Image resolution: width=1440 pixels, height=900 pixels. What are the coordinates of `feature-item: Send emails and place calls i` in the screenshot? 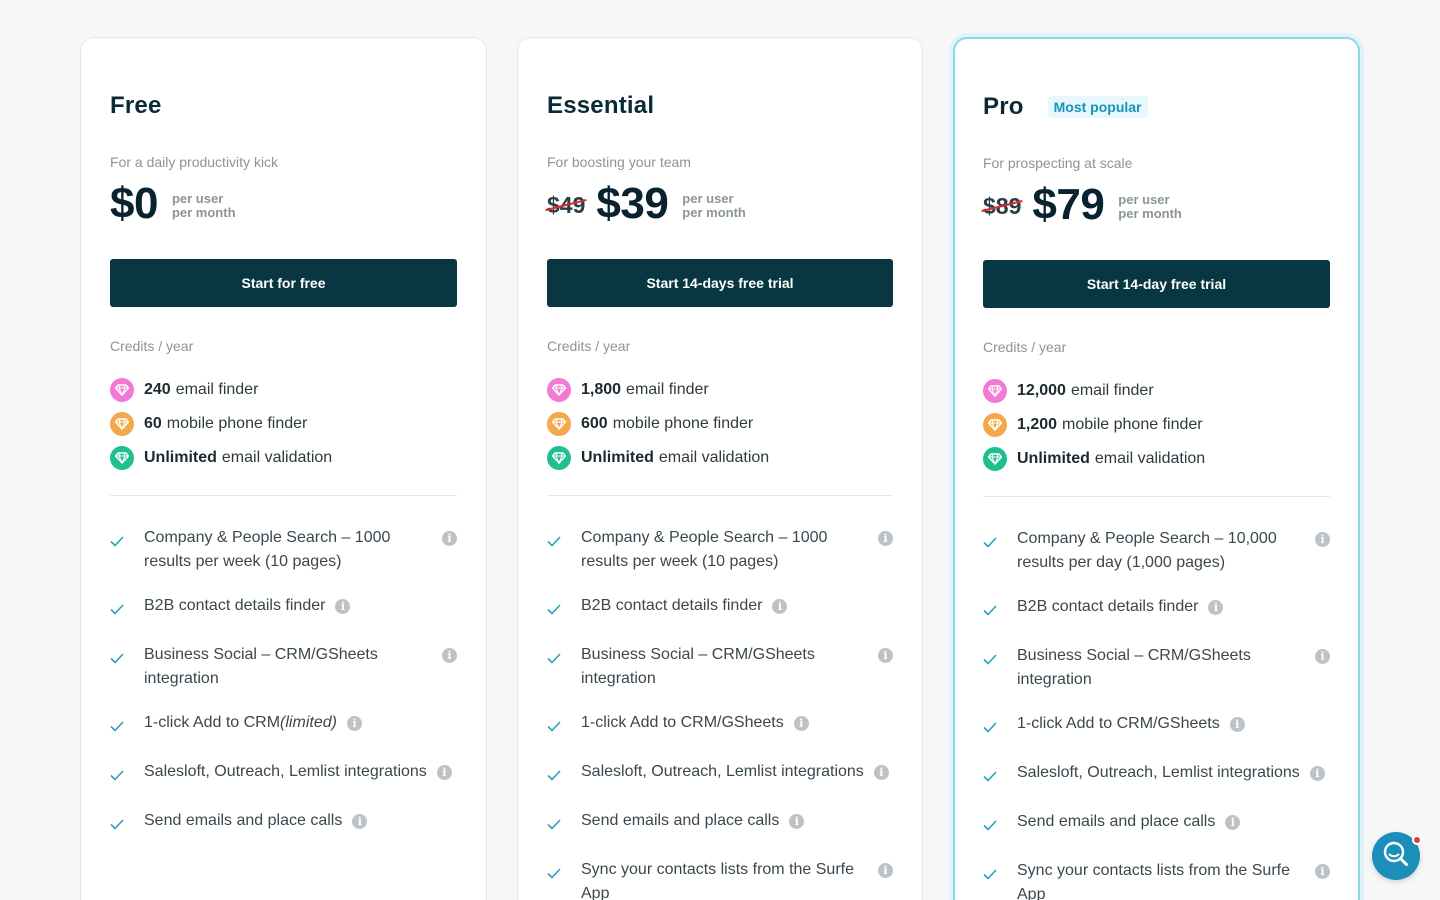 It's located at (720, 823).